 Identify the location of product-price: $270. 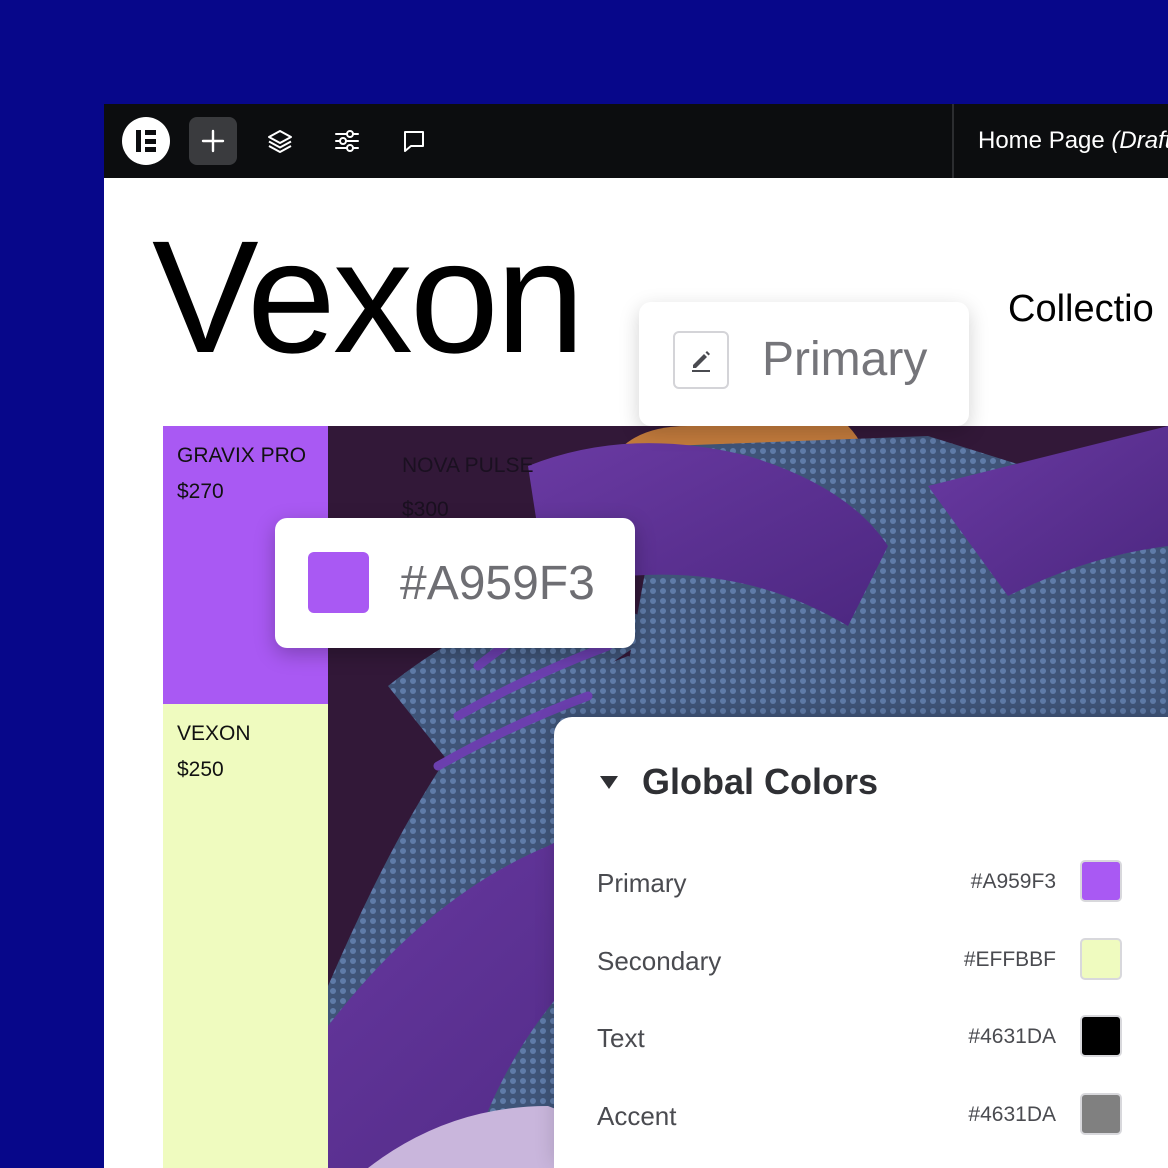
(200, 491).